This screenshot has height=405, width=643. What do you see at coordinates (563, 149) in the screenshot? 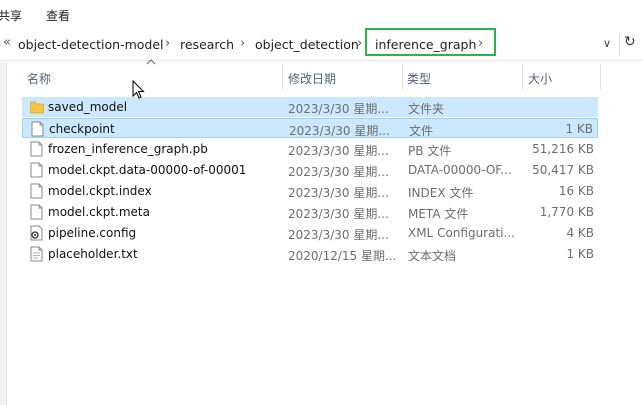
I see `file-size: 51,216 KB` at bounding box center [563, 149].